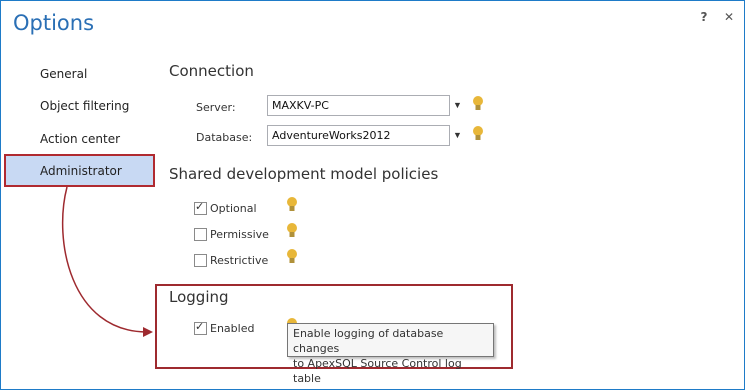  I want to click on annotation-arrow, so click(107, 261).